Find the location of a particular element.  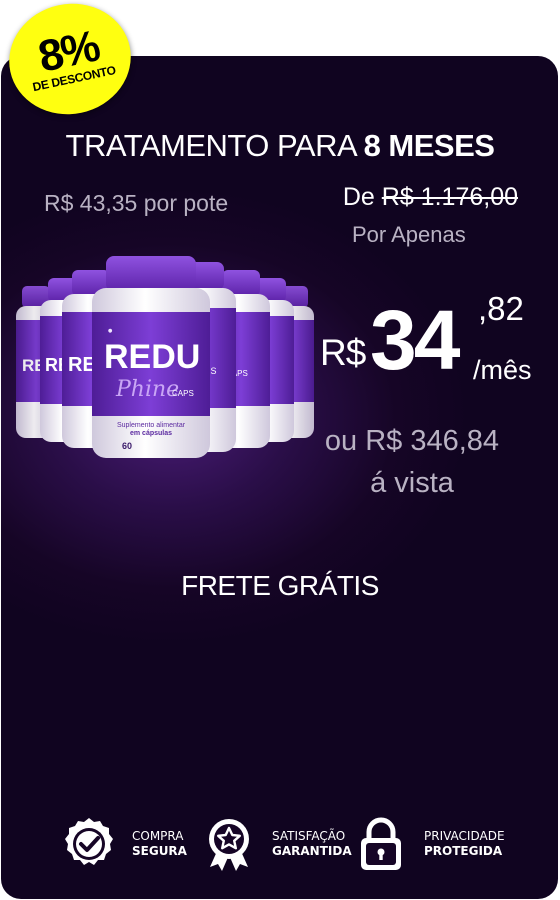

price-per-pot: R$ 43,35 por pote is located at coordinates (136, 203).